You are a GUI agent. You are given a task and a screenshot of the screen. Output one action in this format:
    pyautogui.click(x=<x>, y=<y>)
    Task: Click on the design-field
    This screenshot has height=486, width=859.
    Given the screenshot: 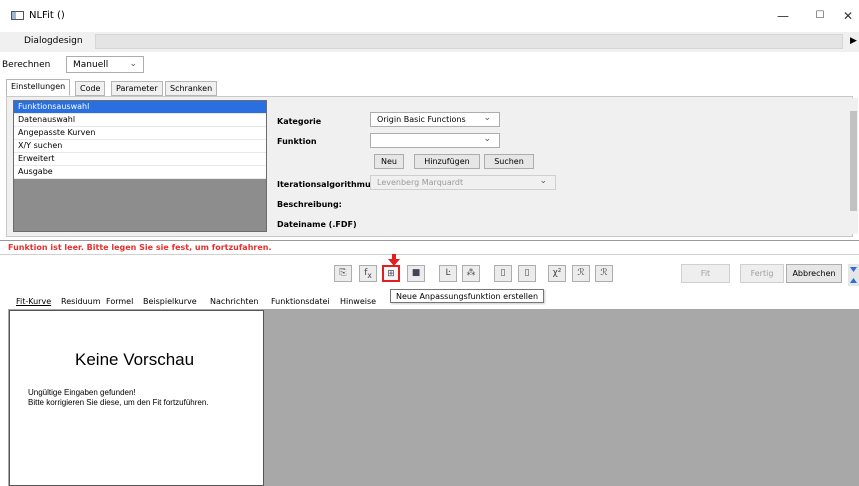 What is the action you would take?
    pyautogui.click(x=469, y=41)
    